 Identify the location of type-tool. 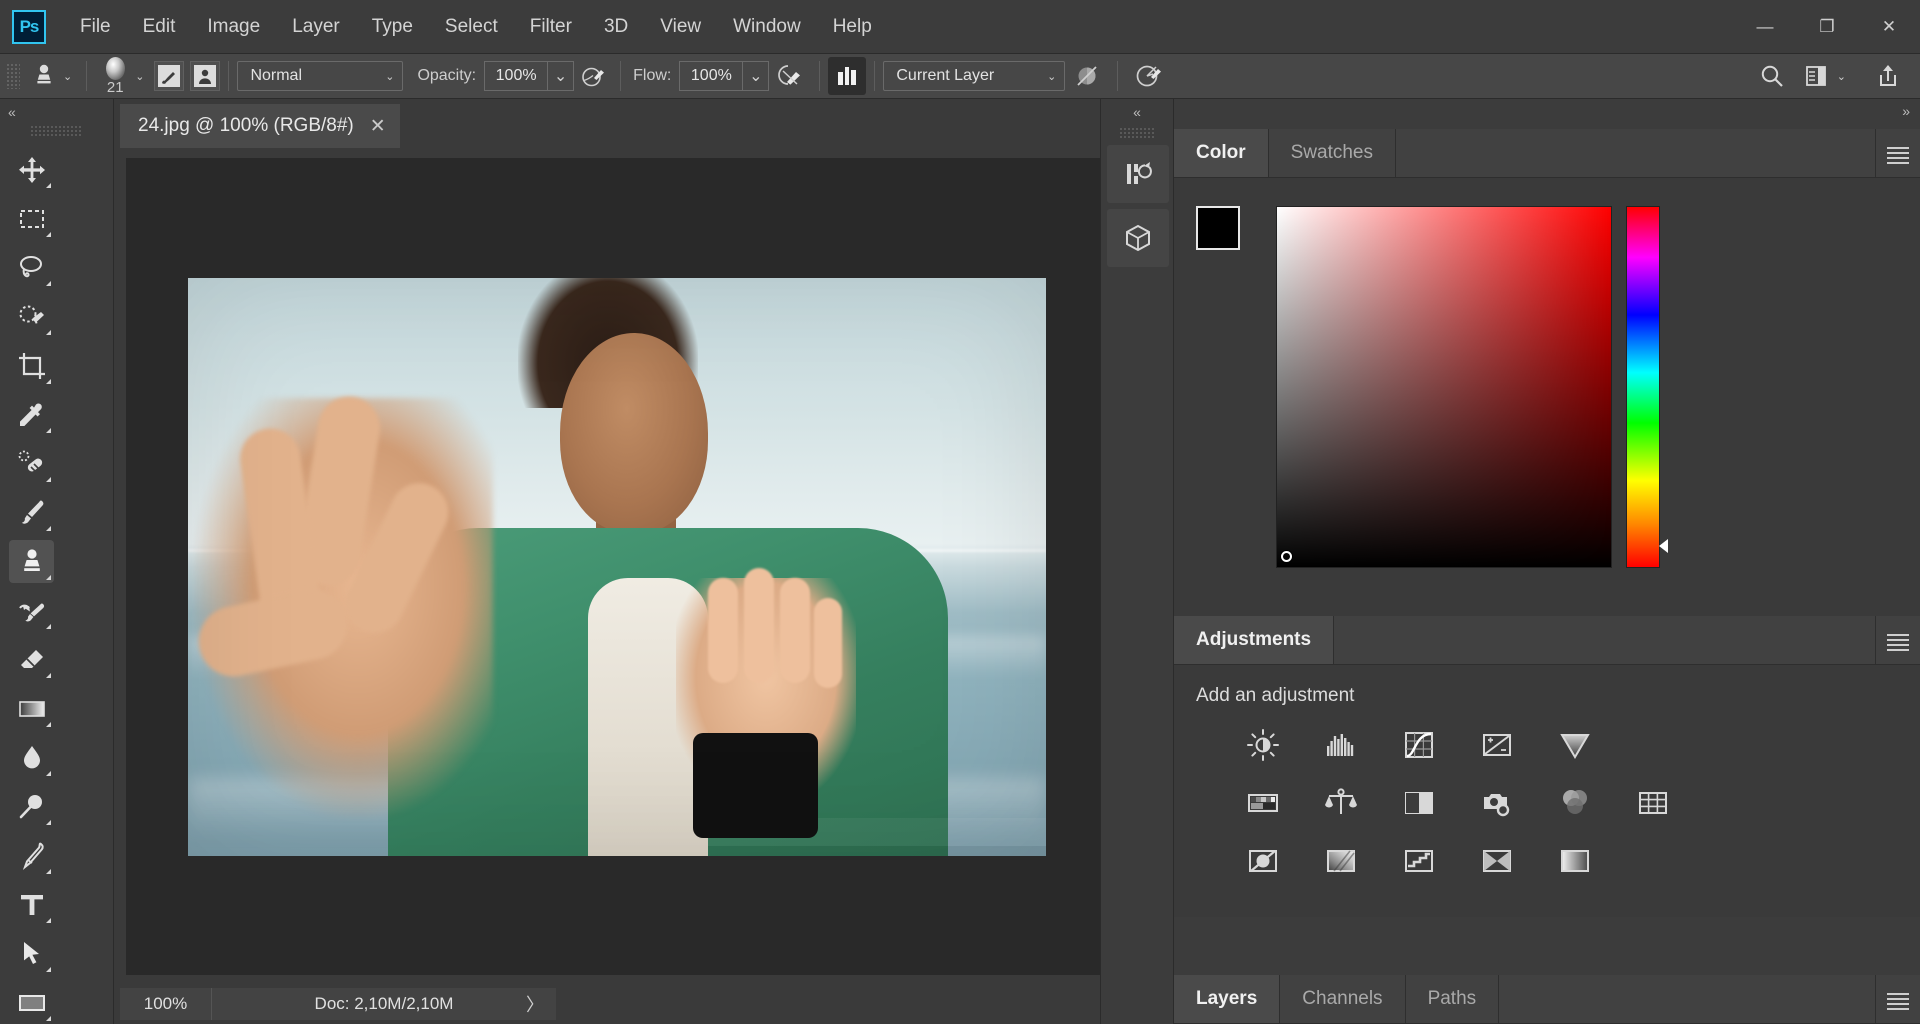
(31, 904).